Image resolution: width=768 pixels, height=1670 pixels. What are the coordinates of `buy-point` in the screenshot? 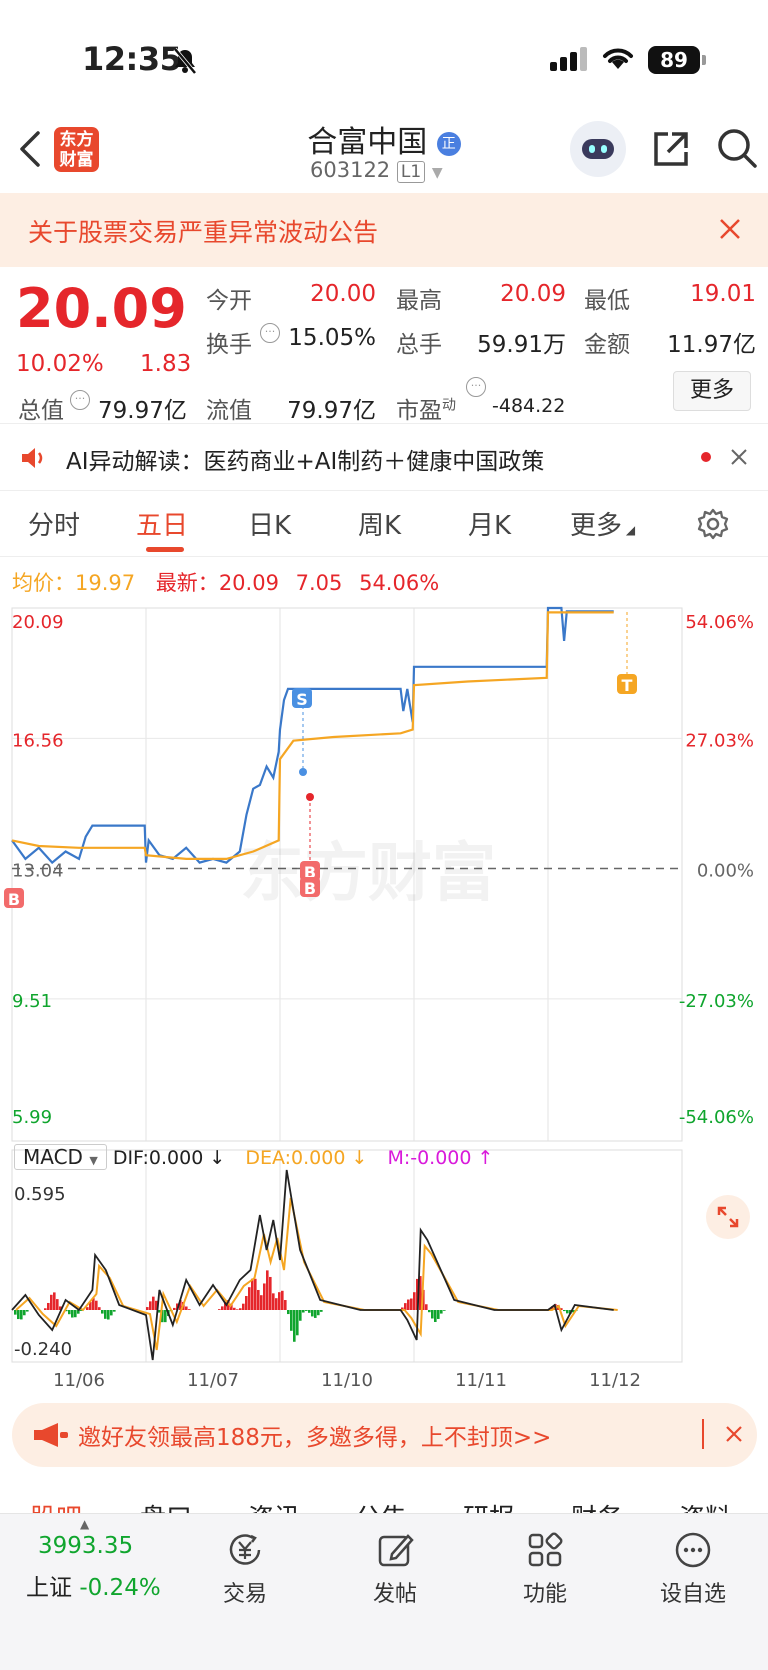 It's located at (310, 797).